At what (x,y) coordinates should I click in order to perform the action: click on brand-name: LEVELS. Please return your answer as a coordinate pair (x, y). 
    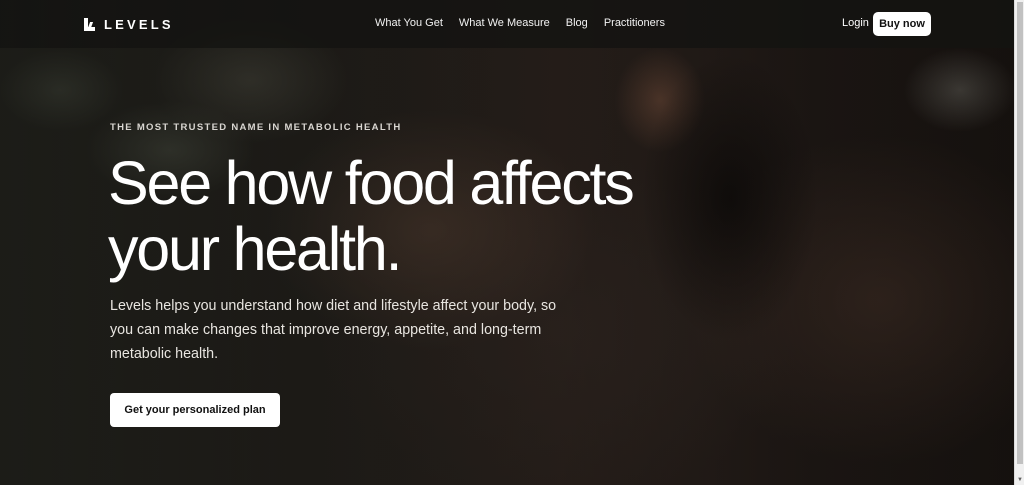
    Looking at the image, I should click on (139, 24).